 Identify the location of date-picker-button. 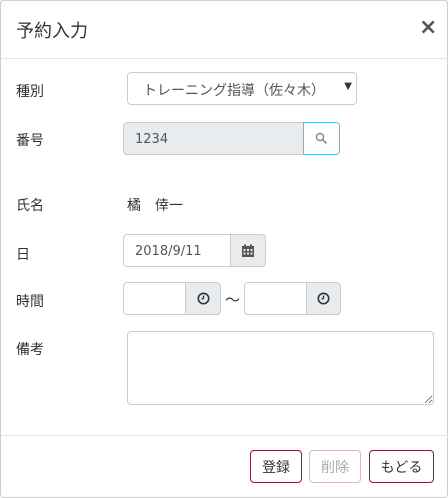
(248, 250).